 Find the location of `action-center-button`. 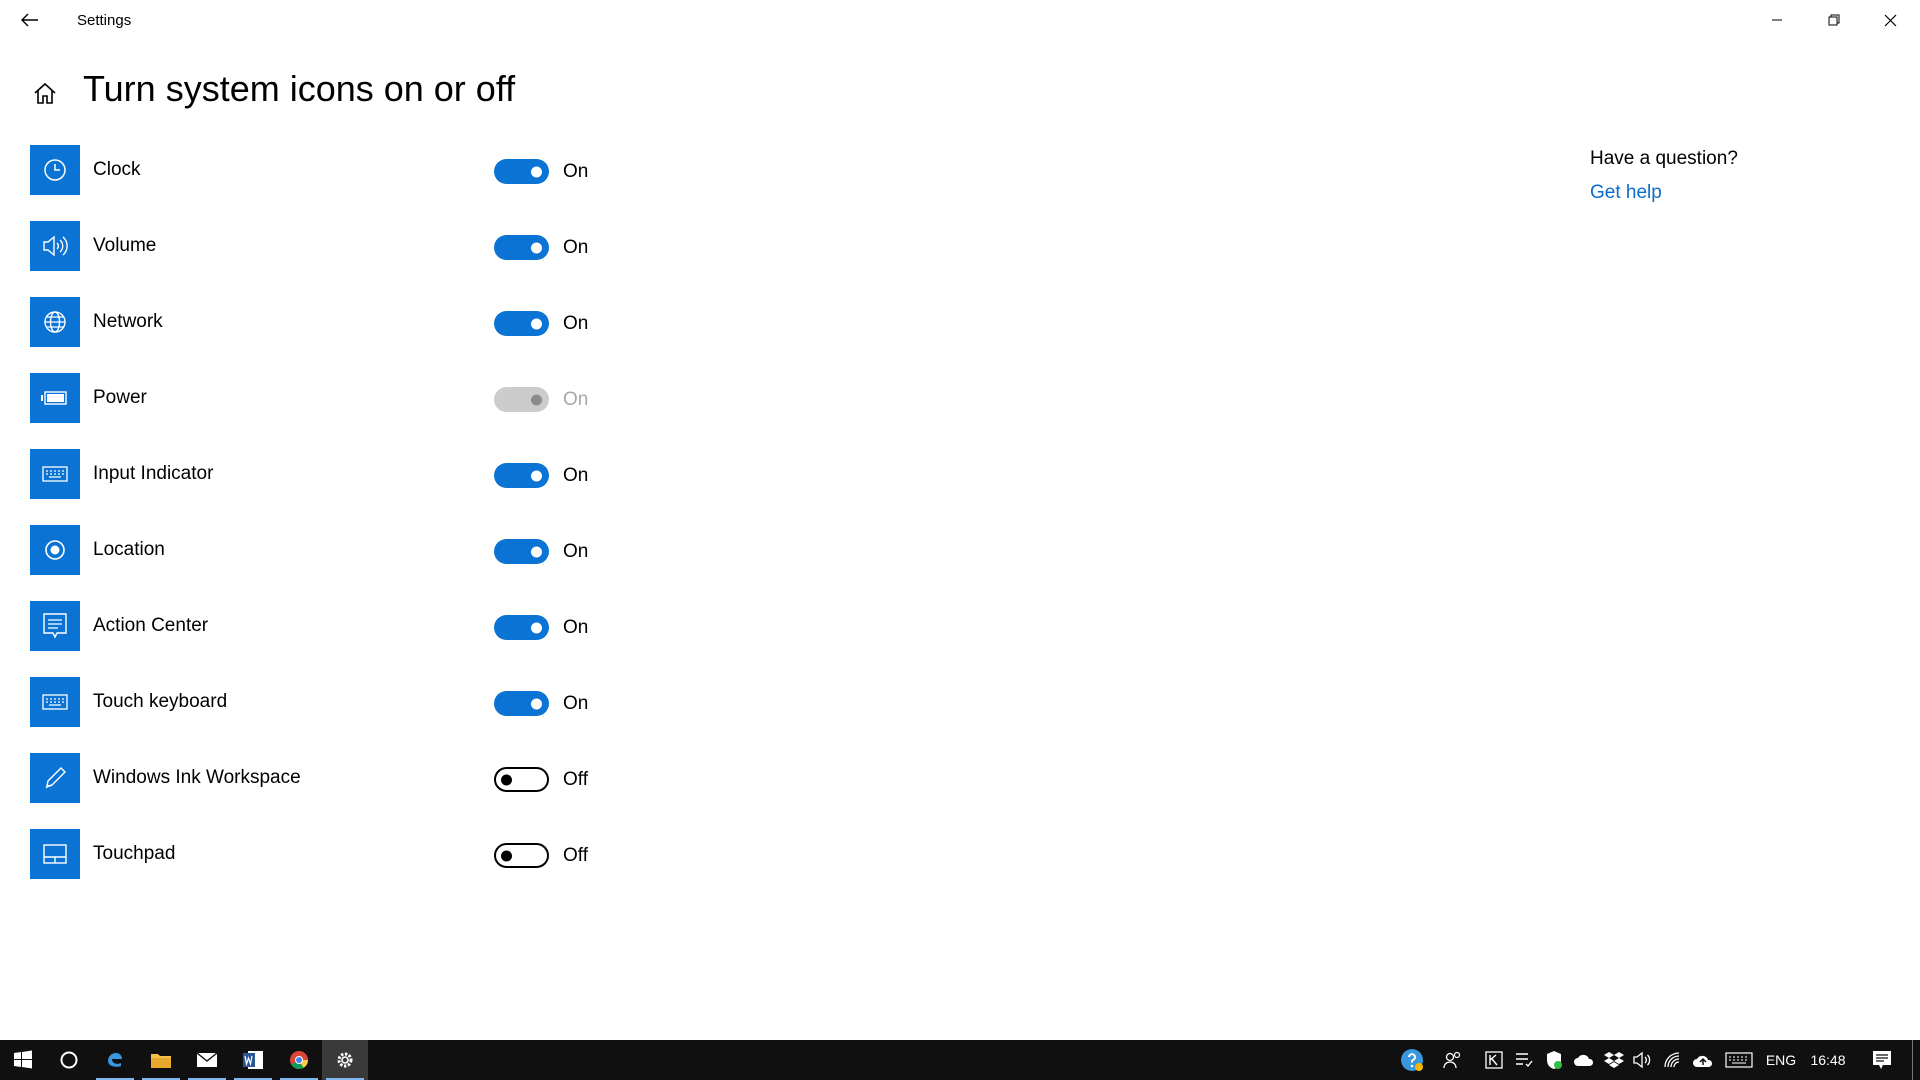

action-center-button is located at coordinates (1882, 1060).